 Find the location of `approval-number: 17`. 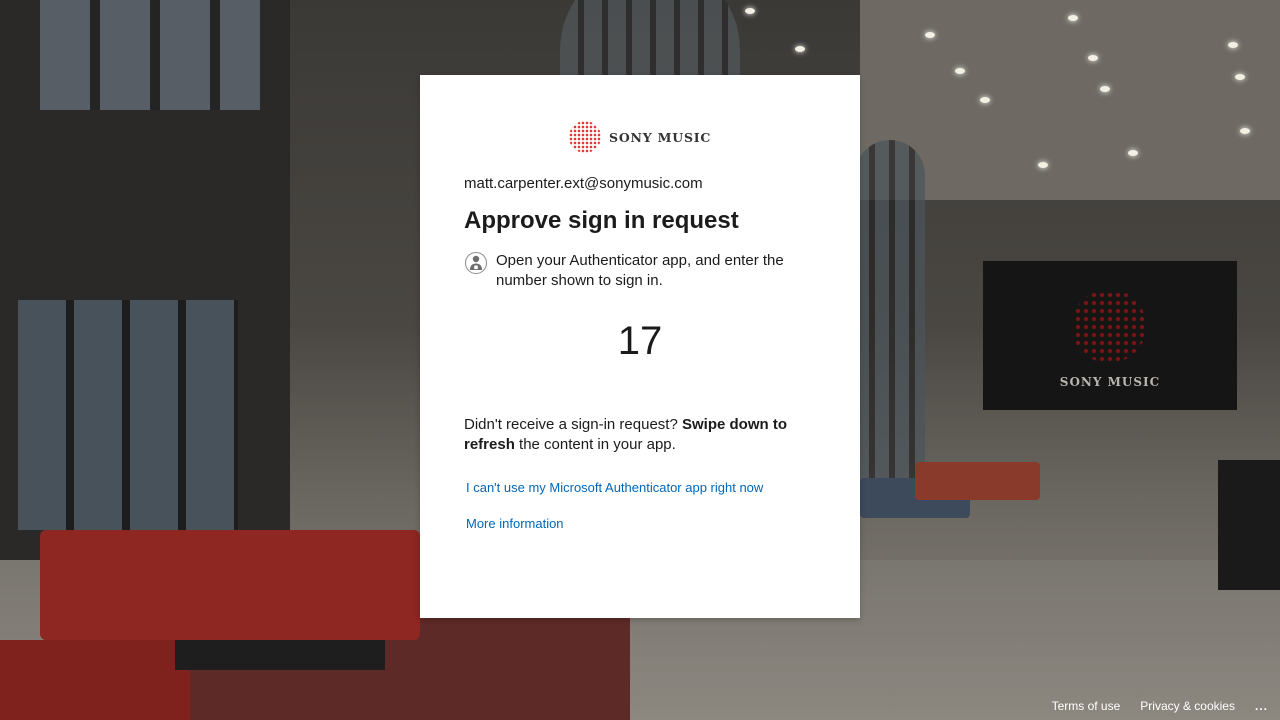

approval-number: 17 is located at coordinates (640, 341).